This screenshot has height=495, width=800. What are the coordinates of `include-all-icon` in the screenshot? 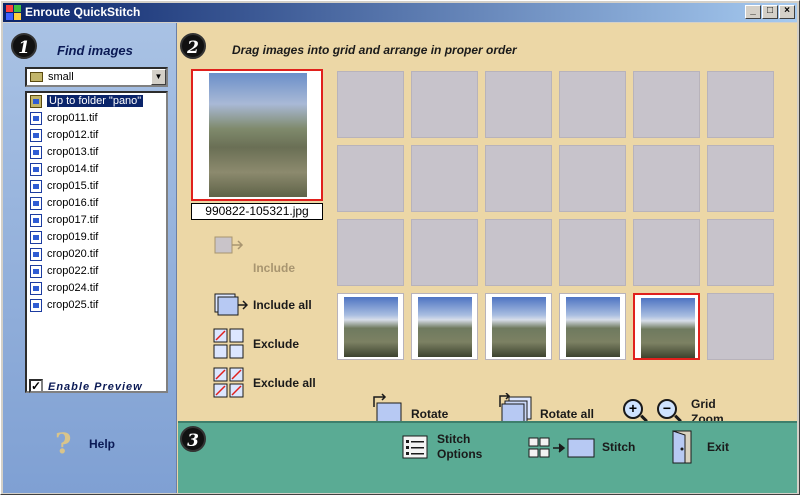 It's located at (231, 305).